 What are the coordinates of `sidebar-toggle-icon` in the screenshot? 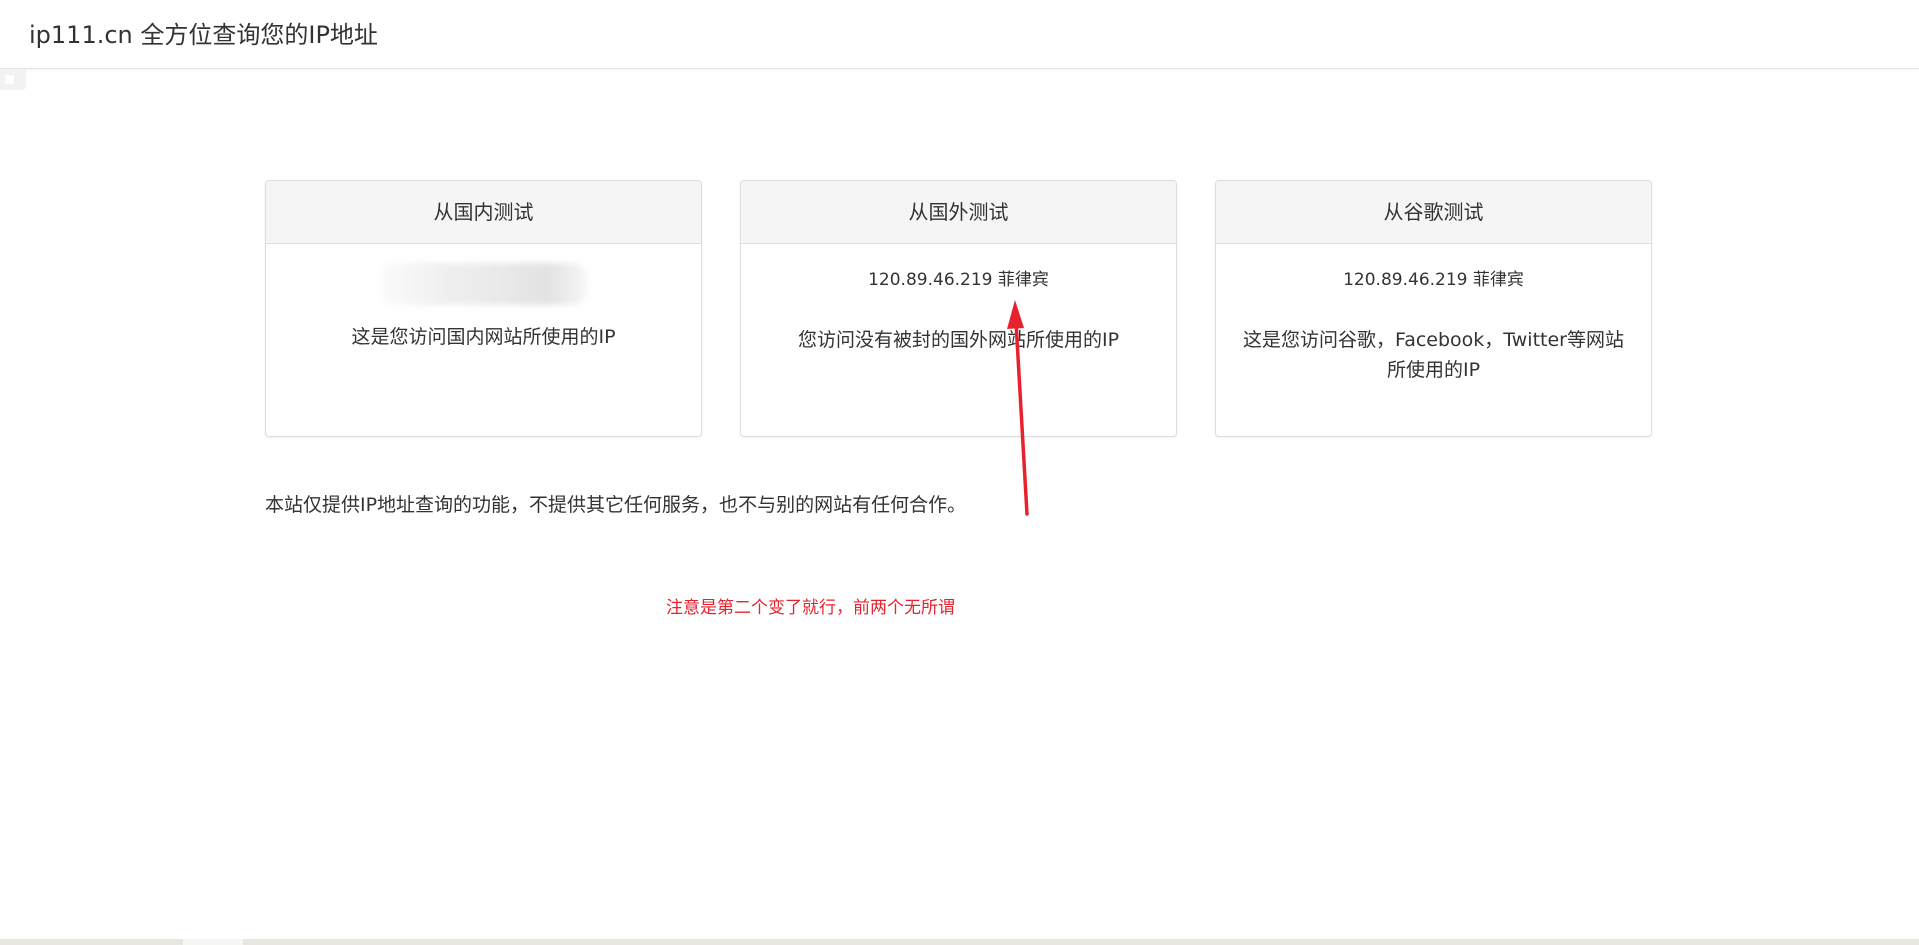 It's located at (13, 79).